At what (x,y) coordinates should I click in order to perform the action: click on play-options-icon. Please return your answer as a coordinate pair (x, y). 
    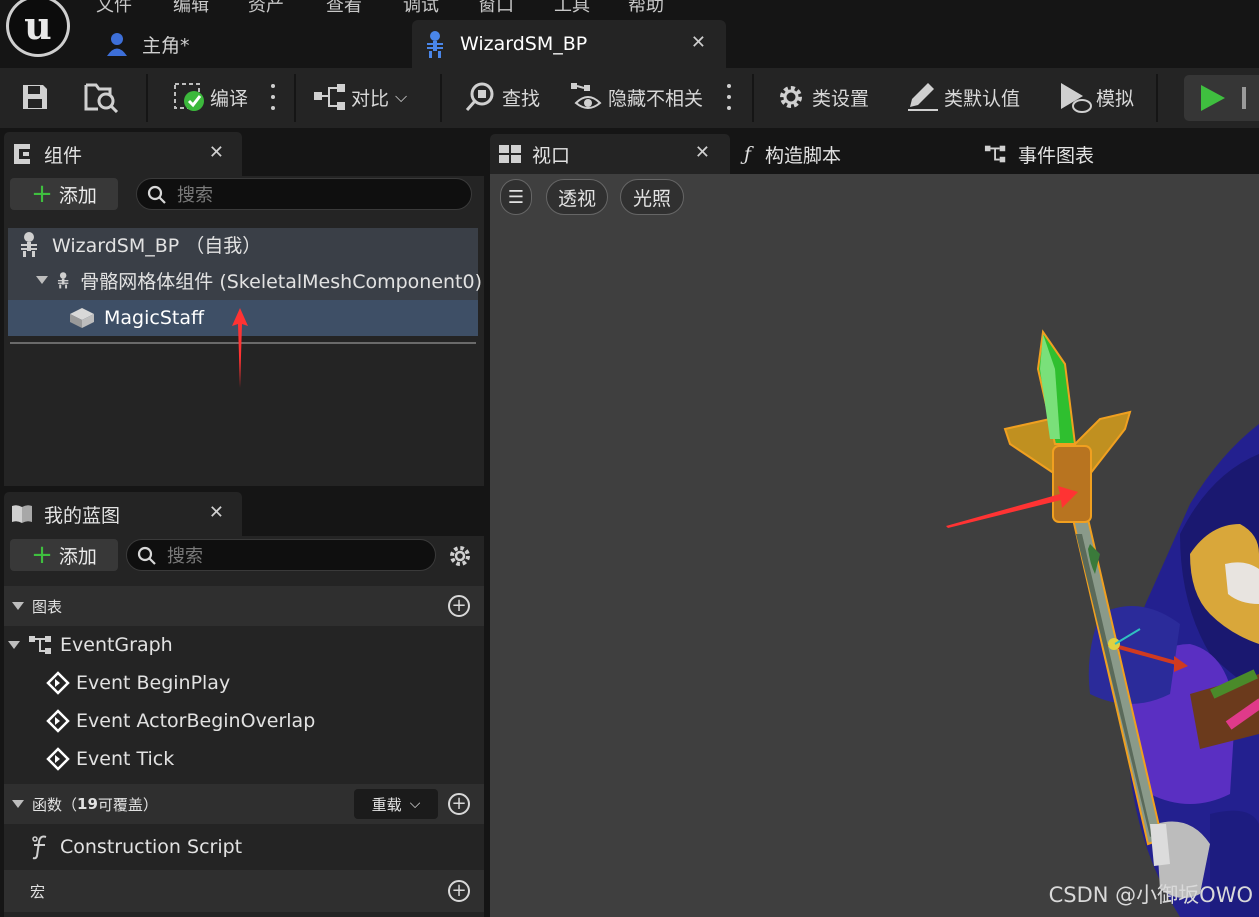
    Looking at the image, I should click on (1244, 98).